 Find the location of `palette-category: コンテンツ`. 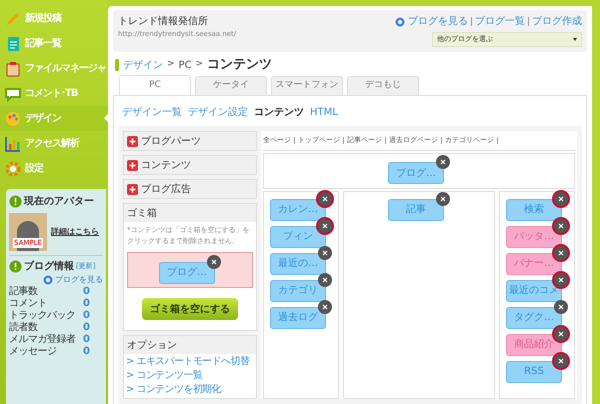

palette-category: コンテンツ is located at coordinates (190, 165).